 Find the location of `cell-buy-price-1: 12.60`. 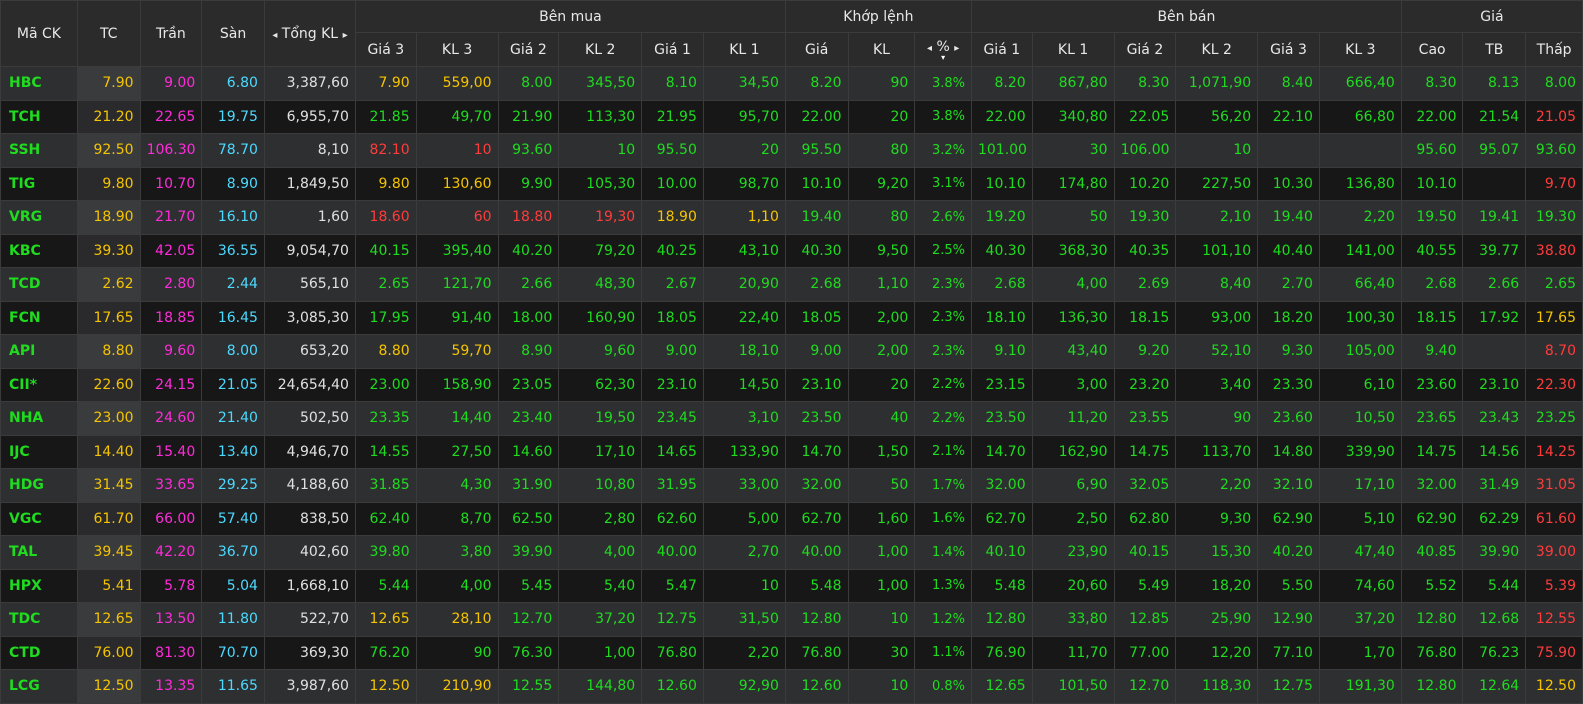

cell-buy-price-1: 12.60 is located at coordinates (672, 686).